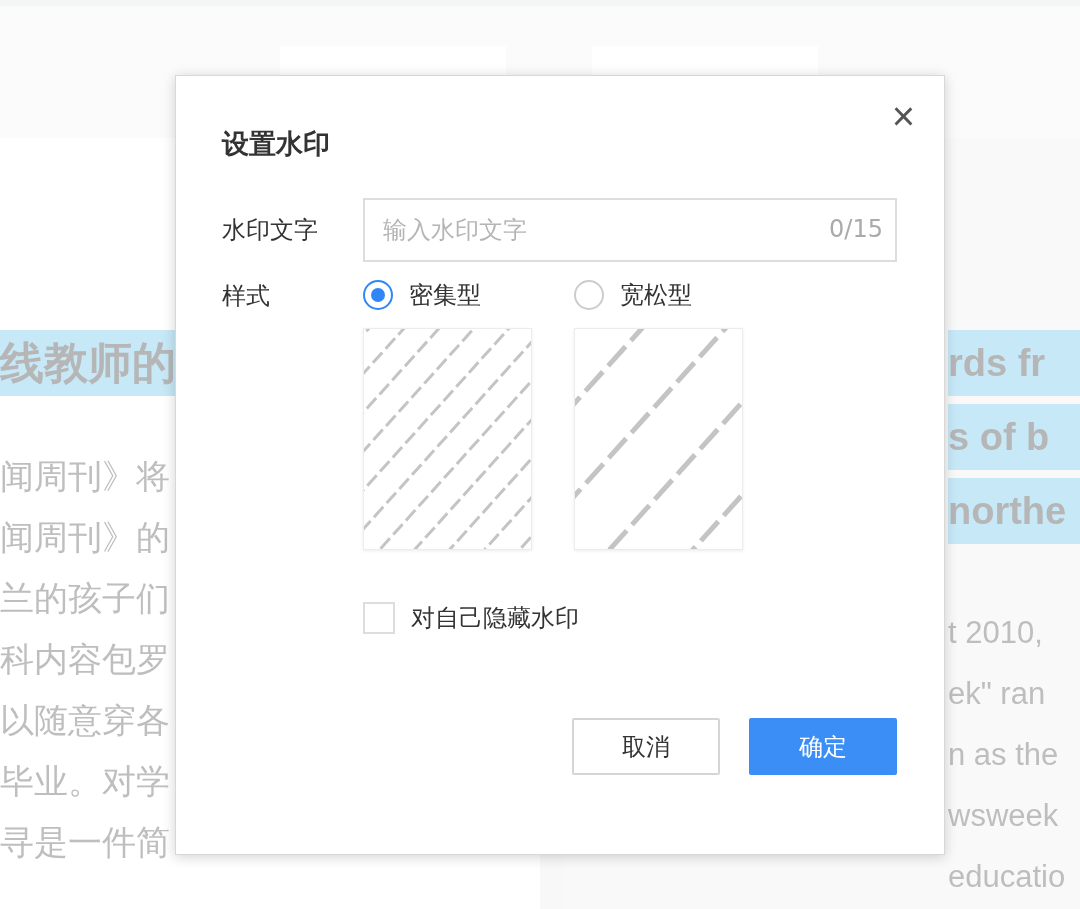 The image size is (1080, 909). I want to click on checkbox, so click(379, 618).